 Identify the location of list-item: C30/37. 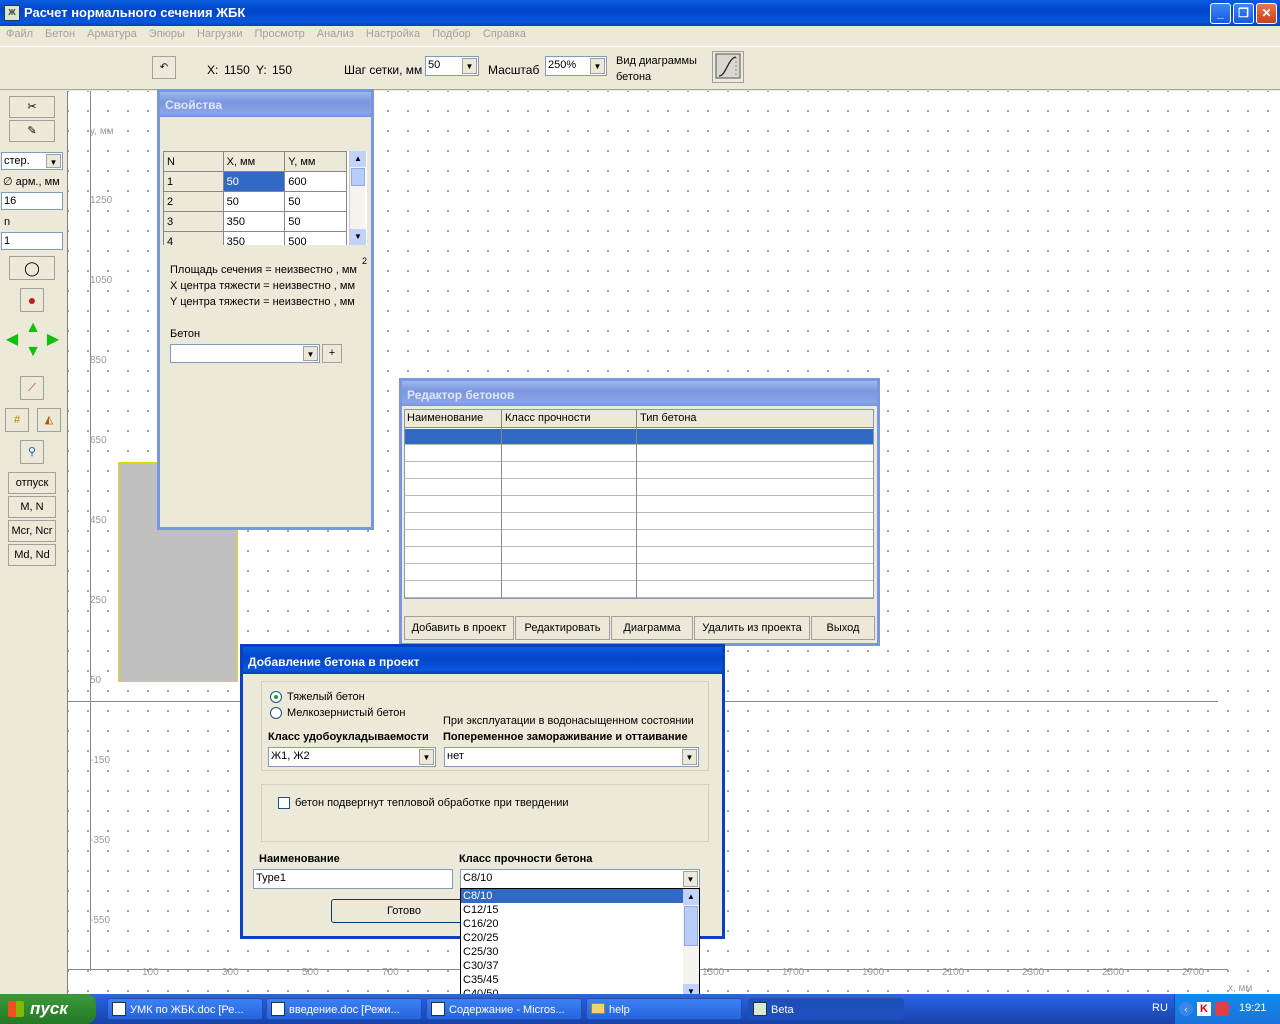
(580, 966).